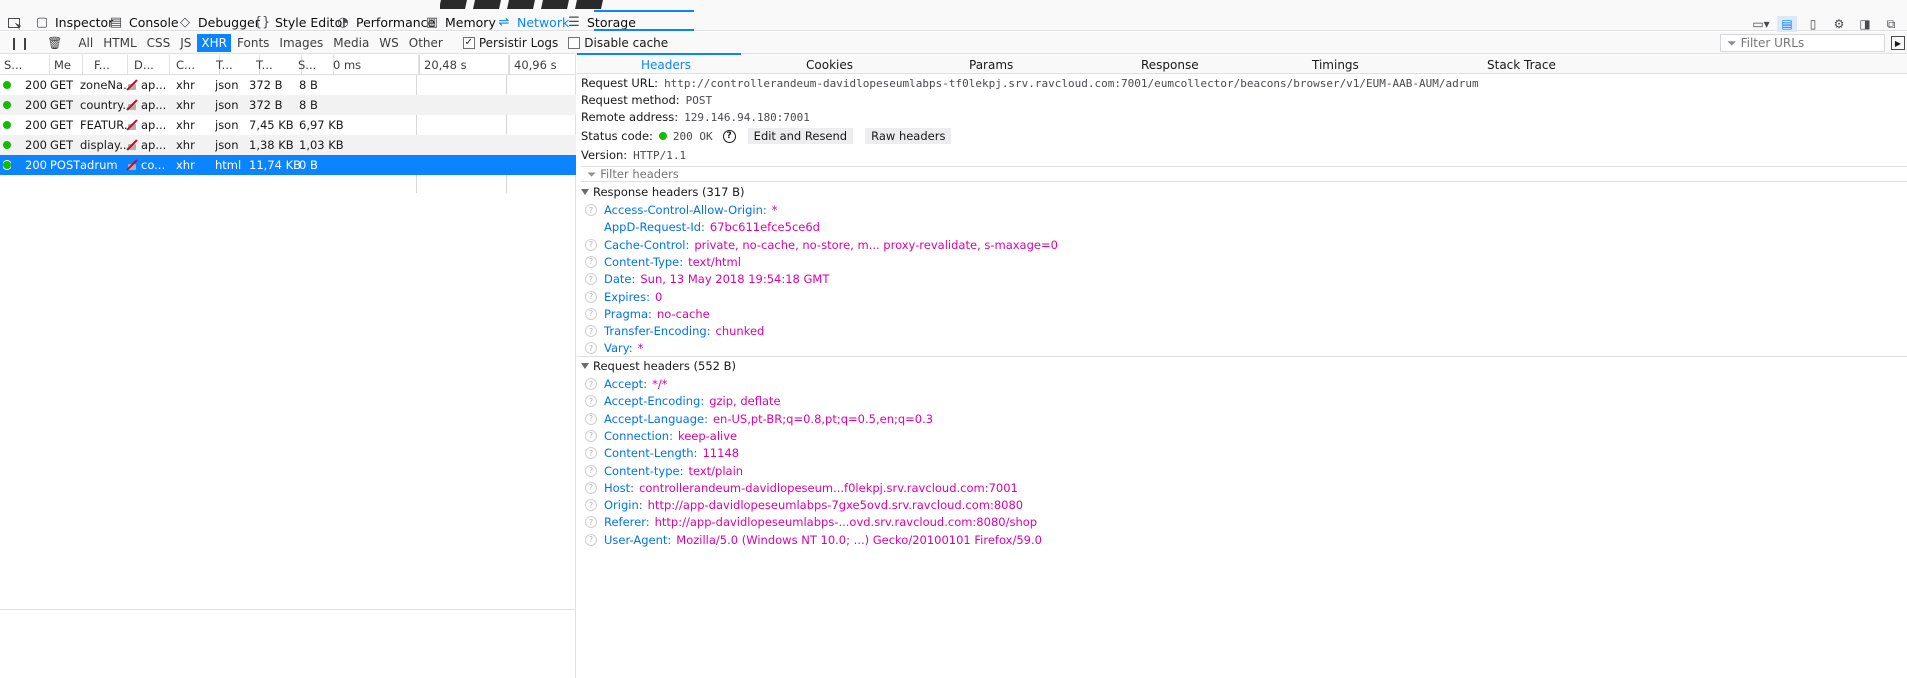 This screenshot has height=678, width=1907. I want to click on filter-urls-input, so click(1805, 43).